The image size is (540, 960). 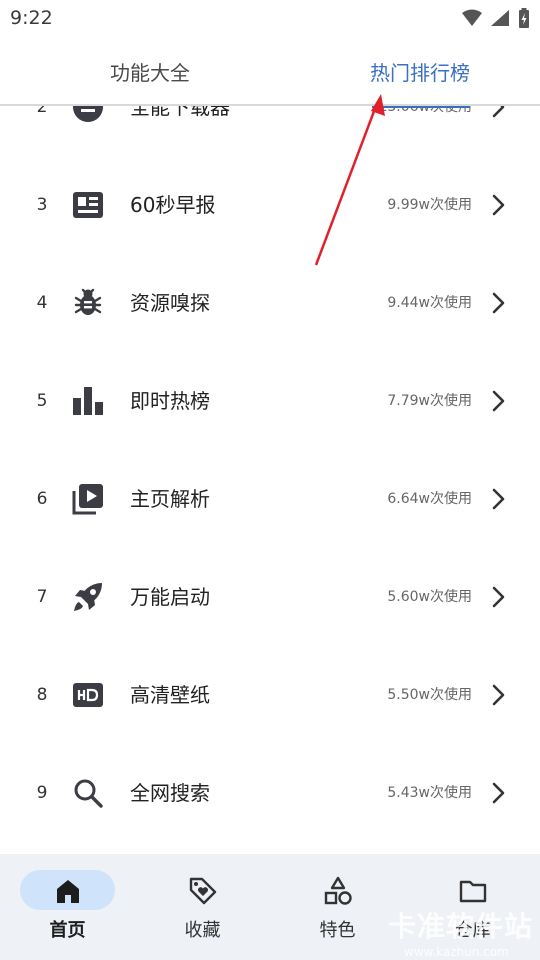 I want to click on folder-icon, so click(x=472, y=891).